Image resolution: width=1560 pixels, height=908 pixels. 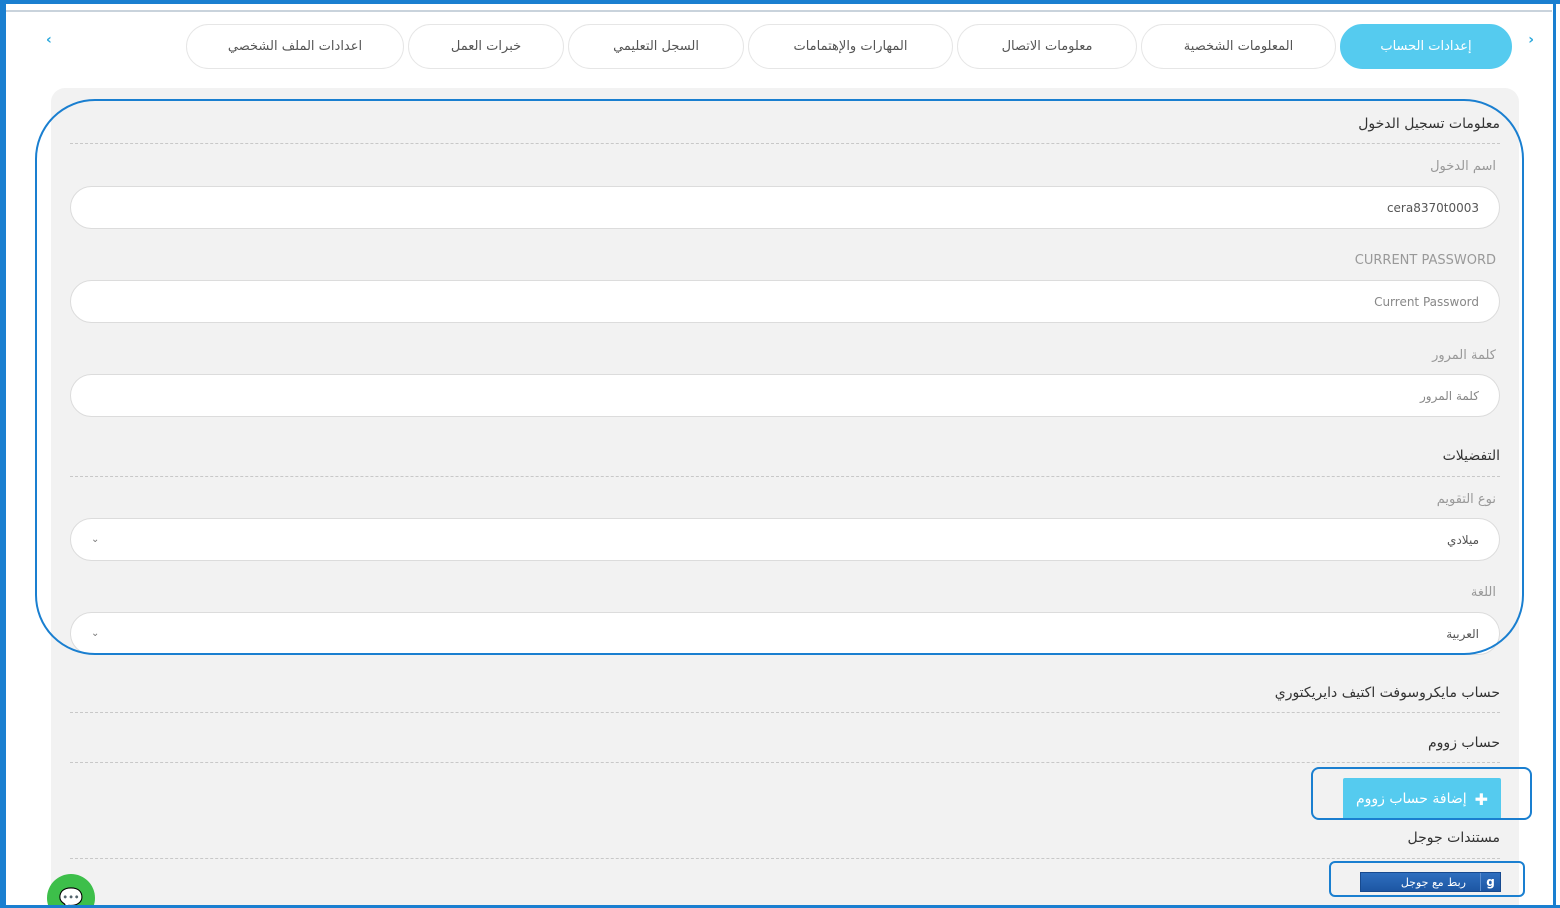 I want to click on microsoft-ad-title: حساب مايكروسوفت اكتيف دايريكتوري, so click(x=1387, y=693).